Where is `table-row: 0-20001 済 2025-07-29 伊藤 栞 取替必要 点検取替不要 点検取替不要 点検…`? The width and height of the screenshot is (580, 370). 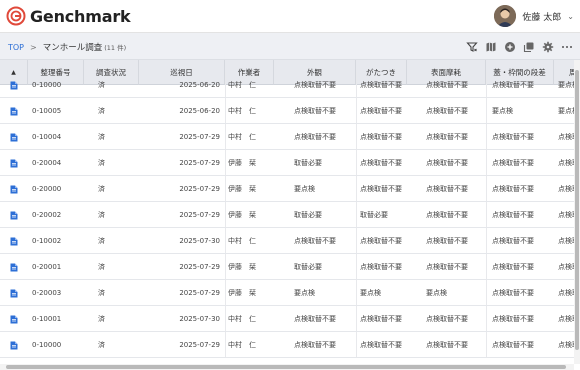
table-row: 0-20001 済 2025-07-29 伊藤 栞 取替必要 点検取替不要 点検取替不要 点検… is located at coordinates (287, 267).